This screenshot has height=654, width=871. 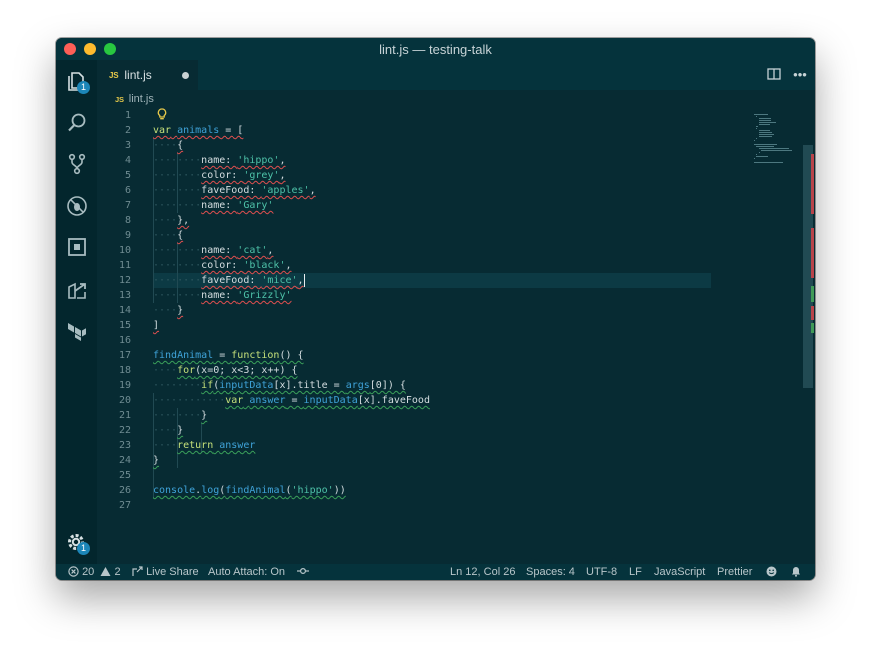 I want to click on code-line: ····},, so click(x=171, y=220).